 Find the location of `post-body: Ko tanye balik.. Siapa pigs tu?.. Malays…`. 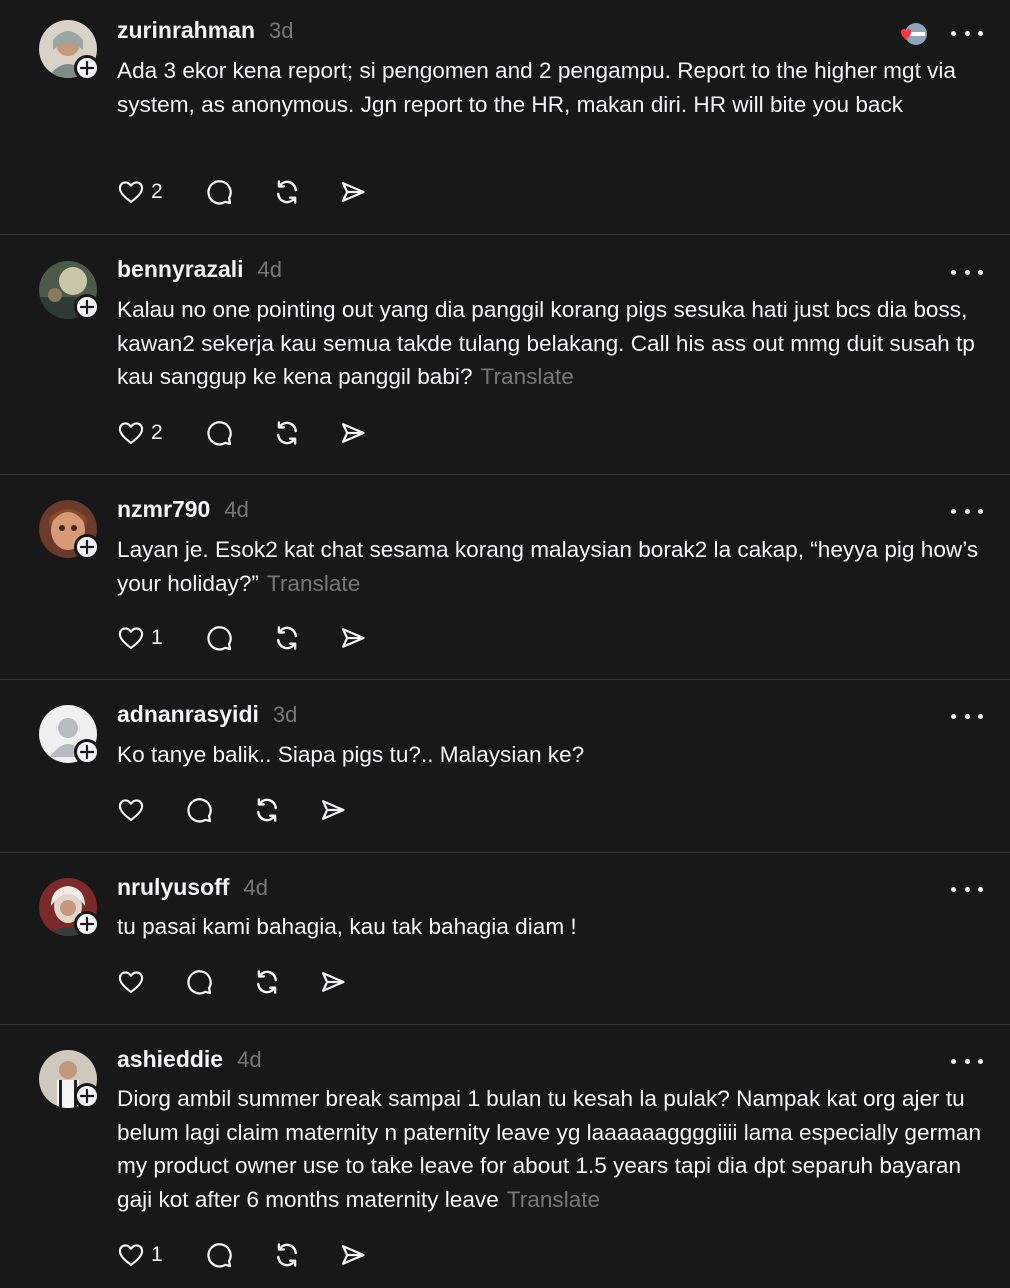

post-body: Ko tanye balik.. Siapa pigs tu?.. Malays… is located at coordinates (351, 754).